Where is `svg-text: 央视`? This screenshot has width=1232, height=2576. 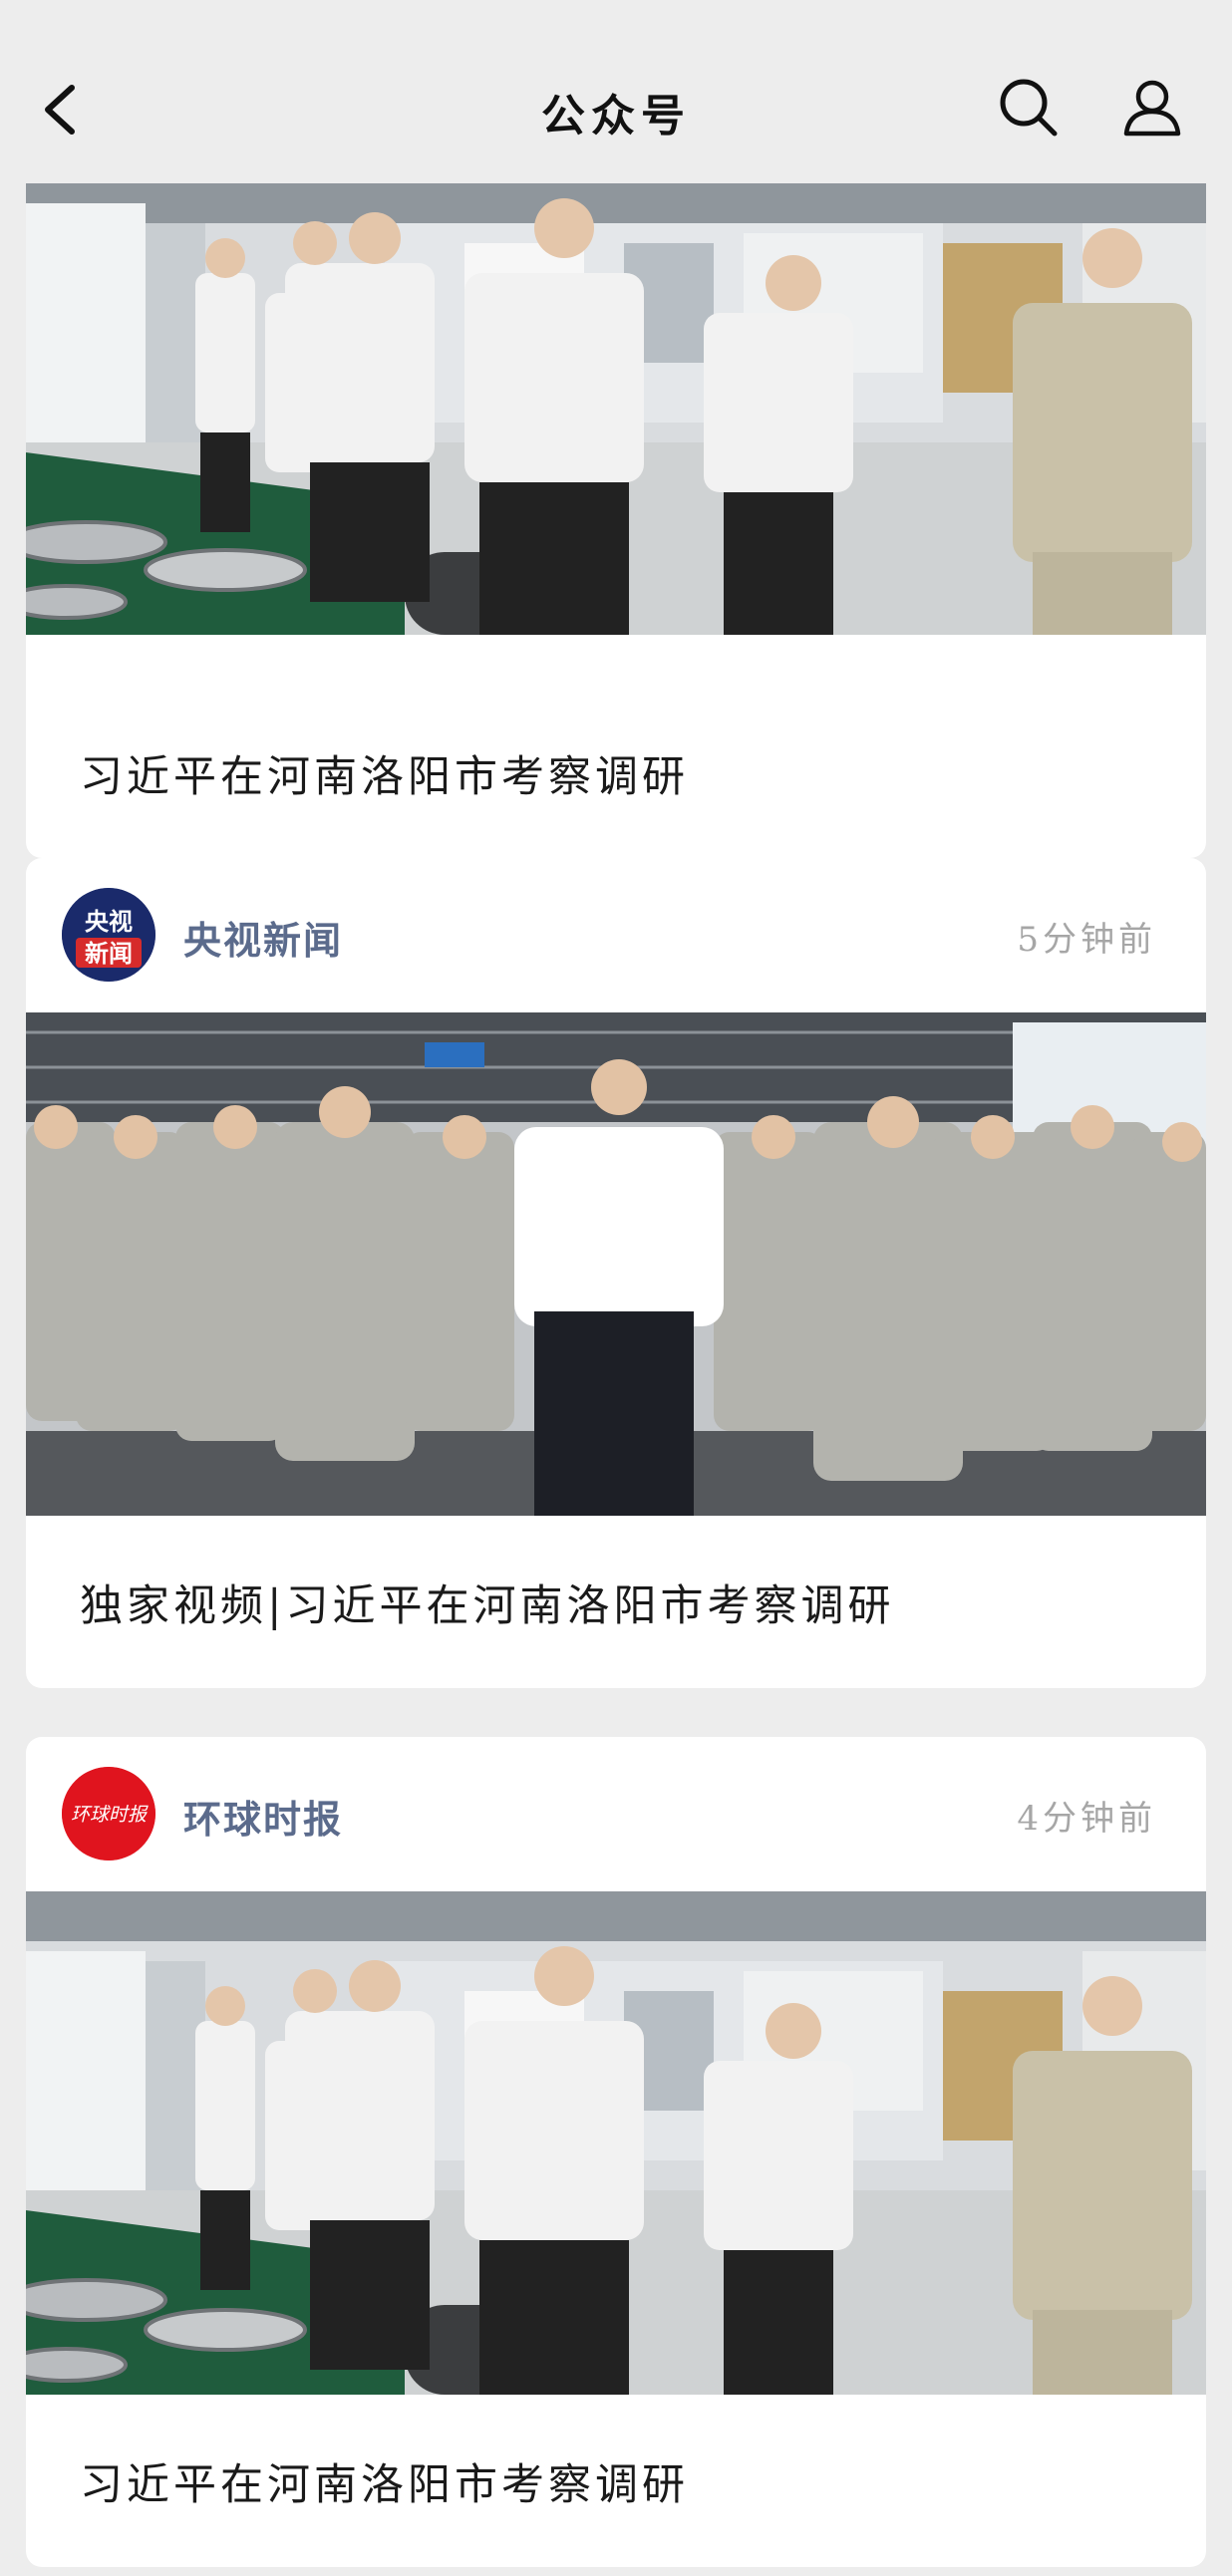
svg-text: 央视 is located at coordinates (109, 922).